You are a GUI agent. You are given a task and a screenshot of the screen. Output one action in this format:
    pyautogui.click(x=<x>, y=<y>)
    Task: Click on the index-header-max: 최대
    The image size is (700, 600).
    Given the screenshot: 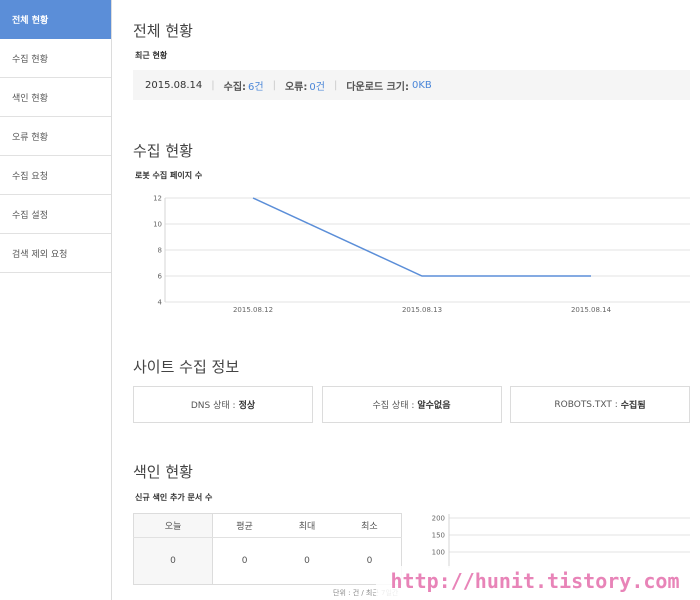 What is the action you would take?
    pyautogui.click(x=307, y=526)
    